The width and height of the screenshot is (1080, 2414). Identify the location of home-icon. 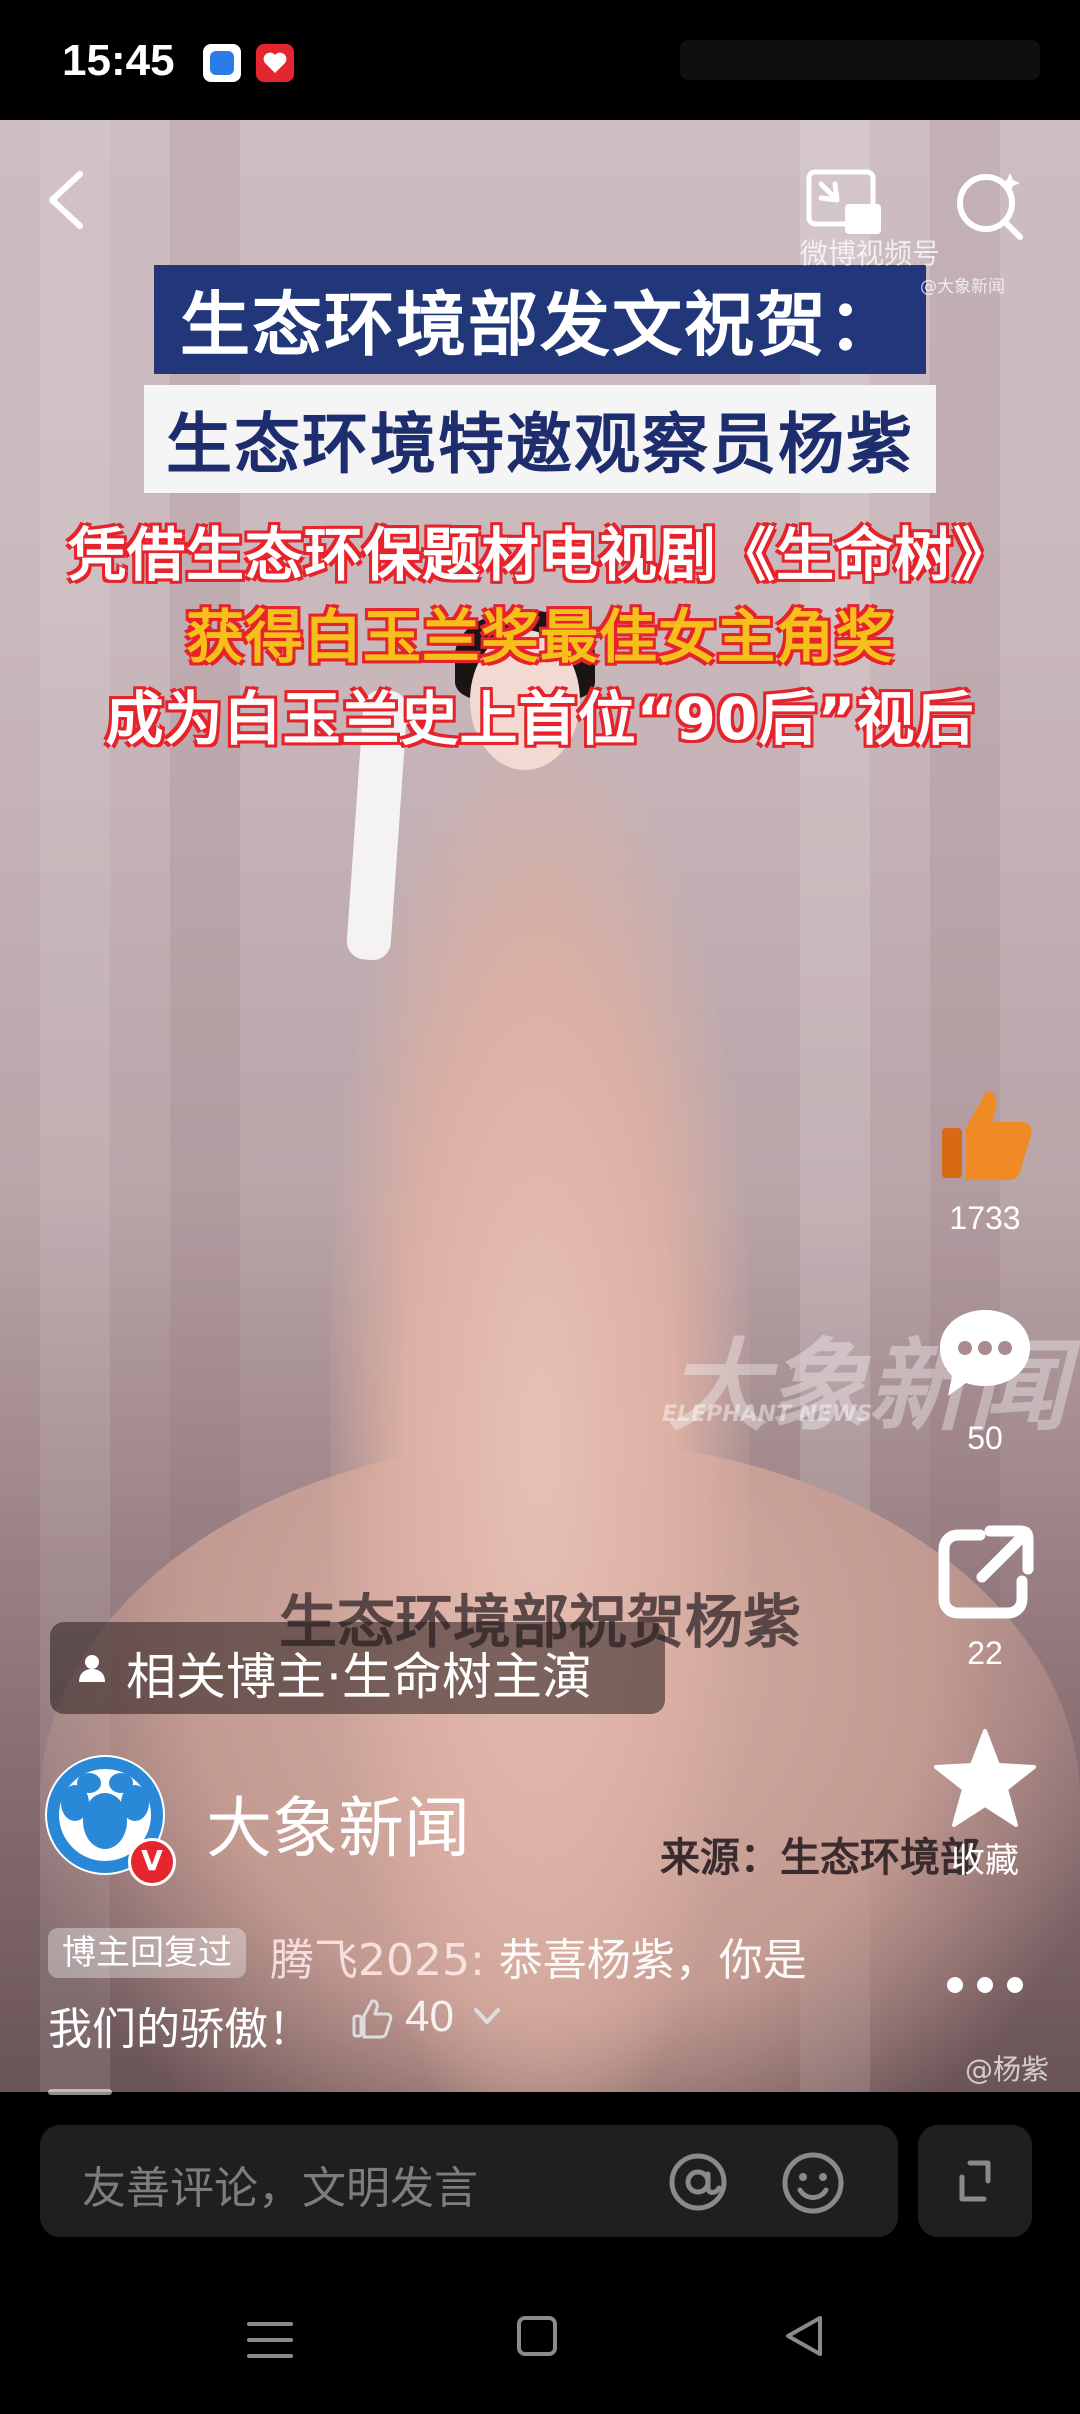
(537, 2336).